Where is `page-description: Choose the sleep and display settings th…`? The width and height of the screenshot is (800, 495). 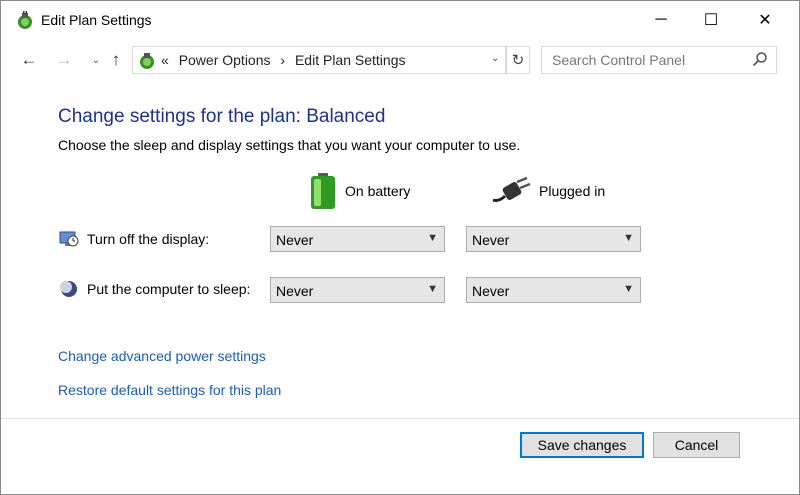 page-description: Choose the sleep and display settings th… is located at coordinates (289, 145).